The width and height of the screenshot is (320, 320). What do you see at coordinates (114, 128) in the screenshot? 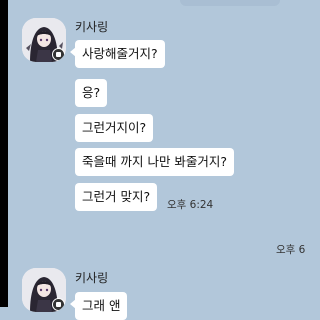
I see `message-bubble: 그런거지이?` at bounding box center [114, 128].